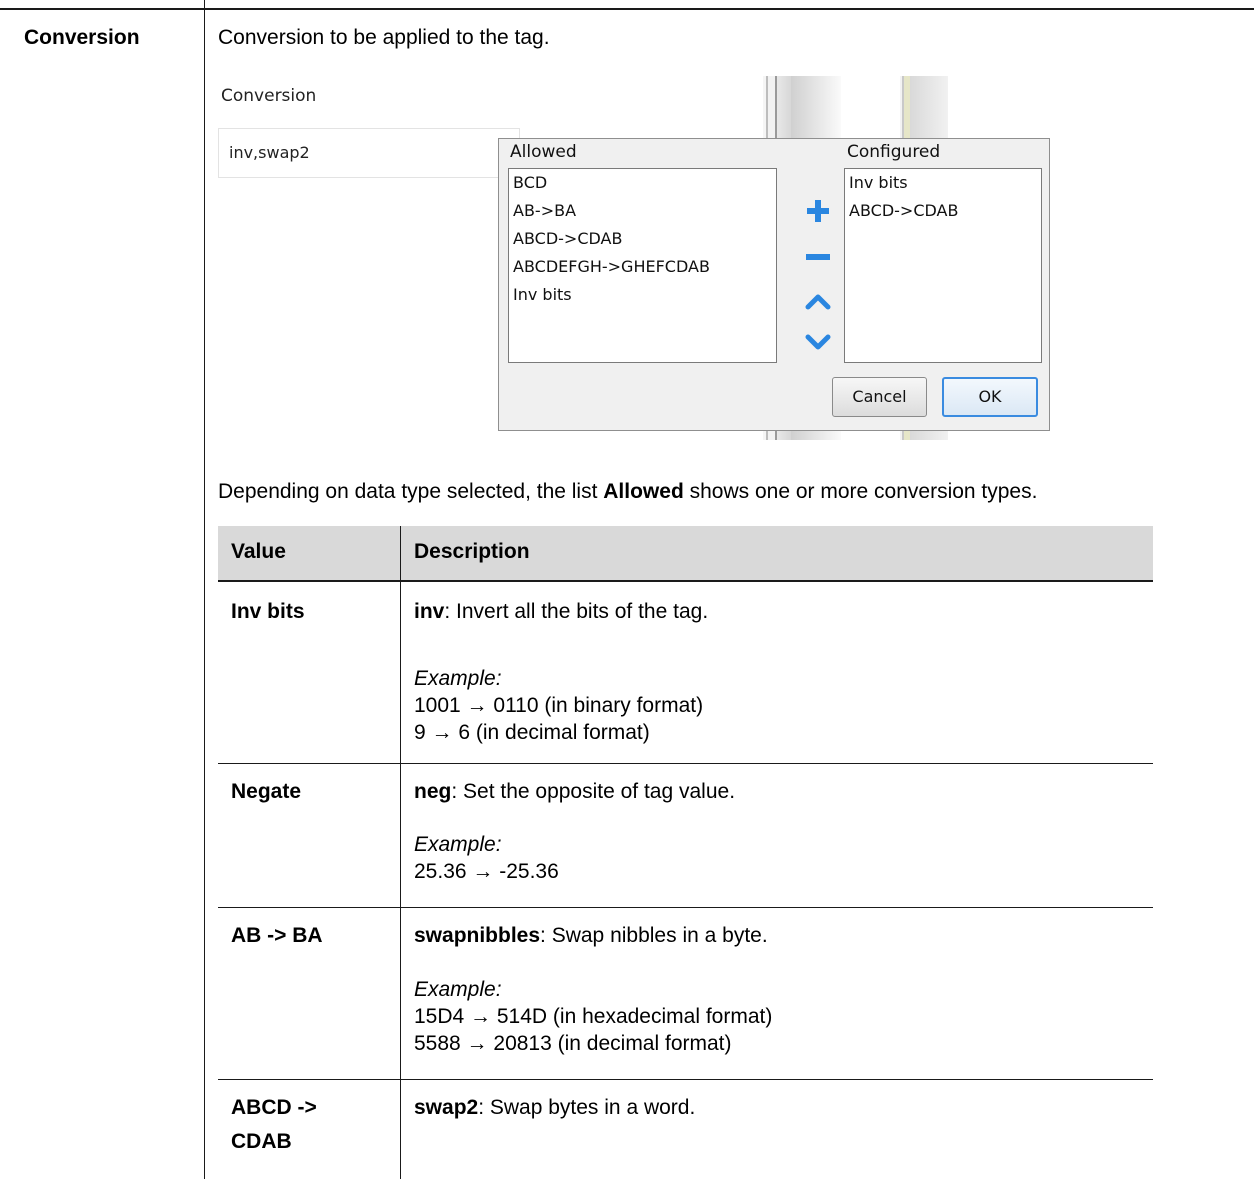 Image resolution: width=1254 pixels, height=1179 pixels. What do you see at coordinates (82, 37) in the screenshot?
I see `term-label: Conversion` at bounding box center [82, 37].